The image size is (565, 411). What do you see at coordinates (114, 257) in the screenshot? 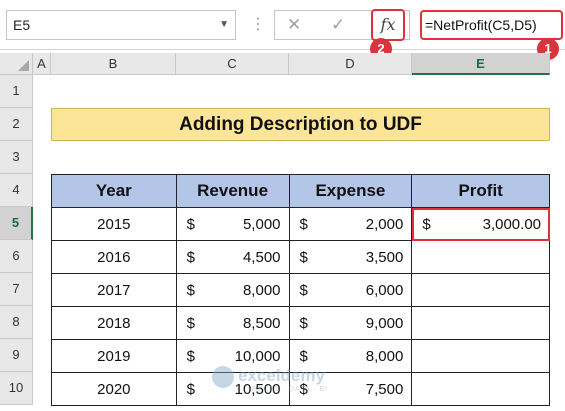
I see `year-cell: 2016` at bounding box center [114, 257].